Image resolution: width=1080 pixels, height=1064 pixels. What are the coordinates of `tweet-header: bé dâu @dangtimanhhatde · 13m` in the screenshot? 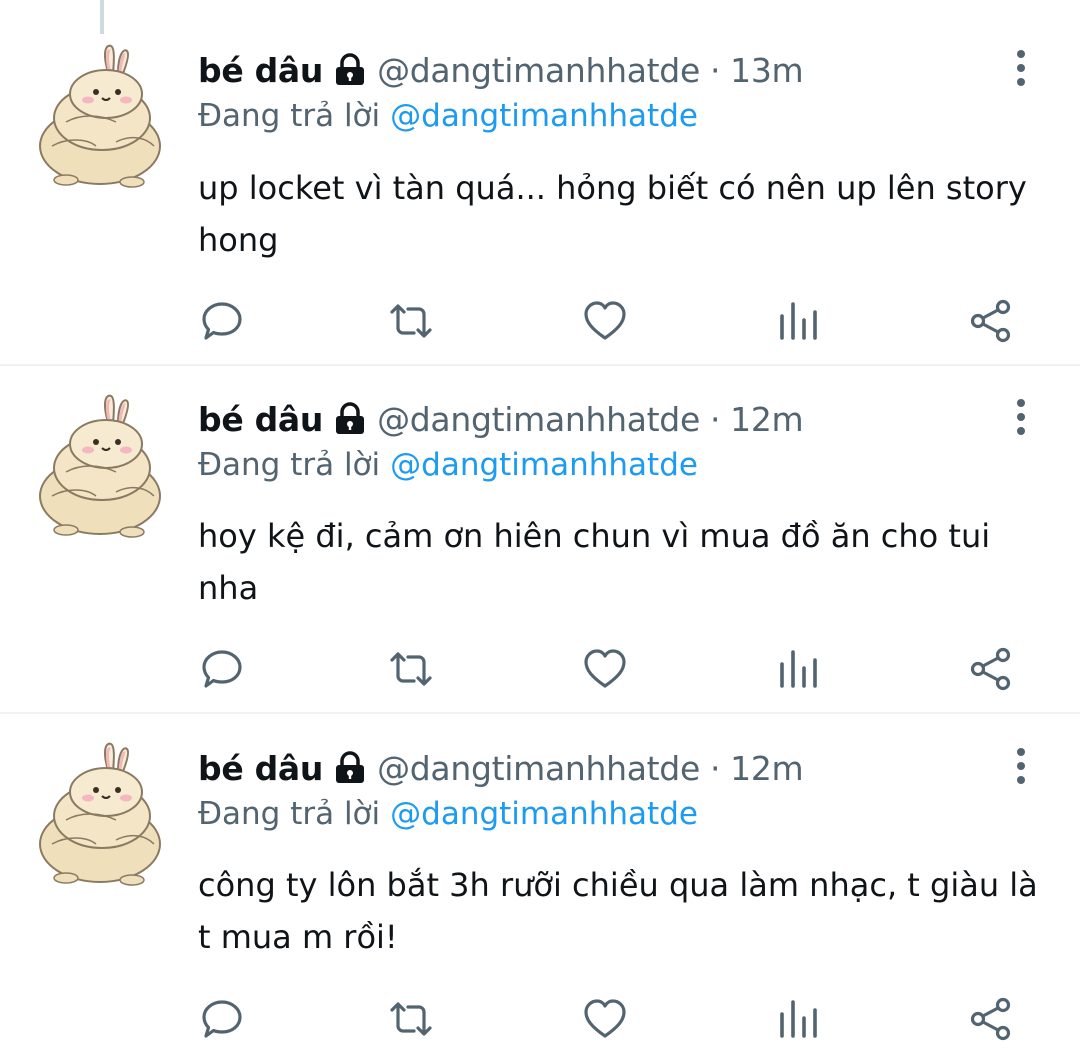 It's located at (501, 70).